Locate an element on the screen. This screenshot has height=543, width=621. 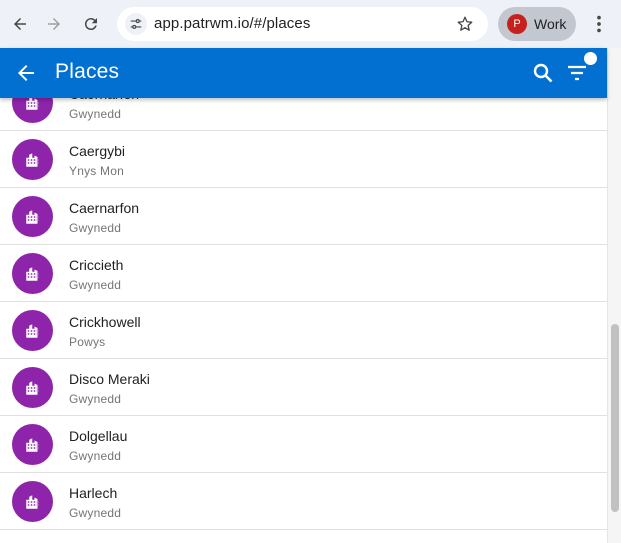
place-name: Crickhowell is located at coordinates (105, 322).